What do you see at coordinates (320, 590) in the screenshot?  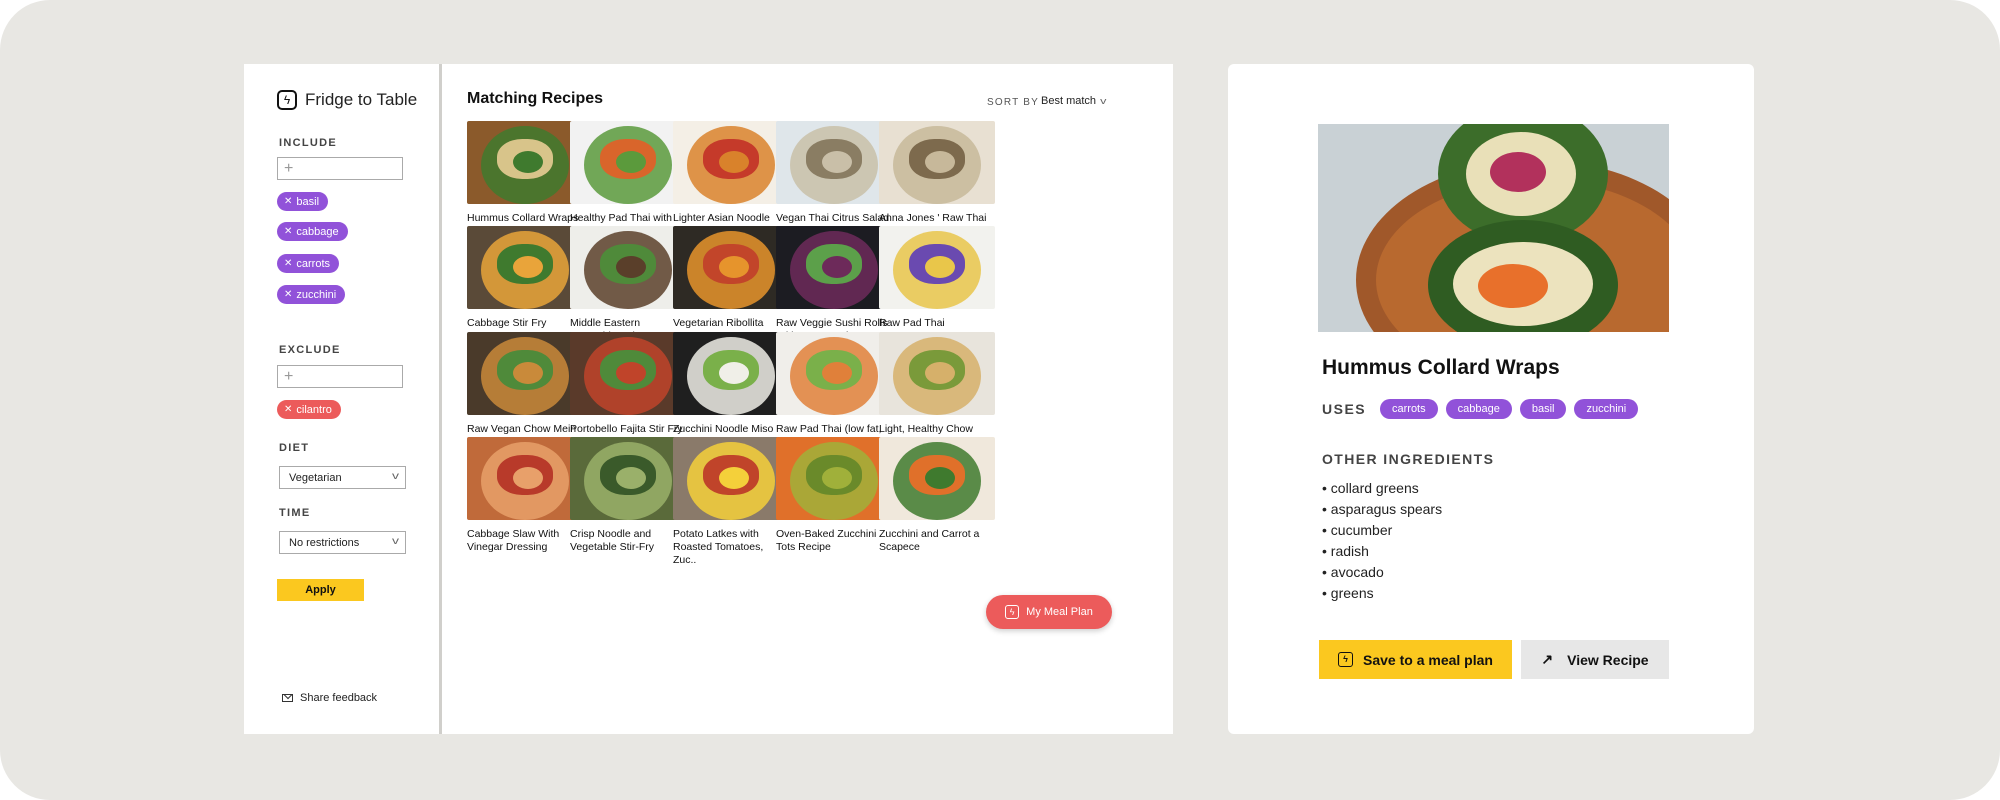 I see `apply-button: Apply` at bounding box center [320, 590].